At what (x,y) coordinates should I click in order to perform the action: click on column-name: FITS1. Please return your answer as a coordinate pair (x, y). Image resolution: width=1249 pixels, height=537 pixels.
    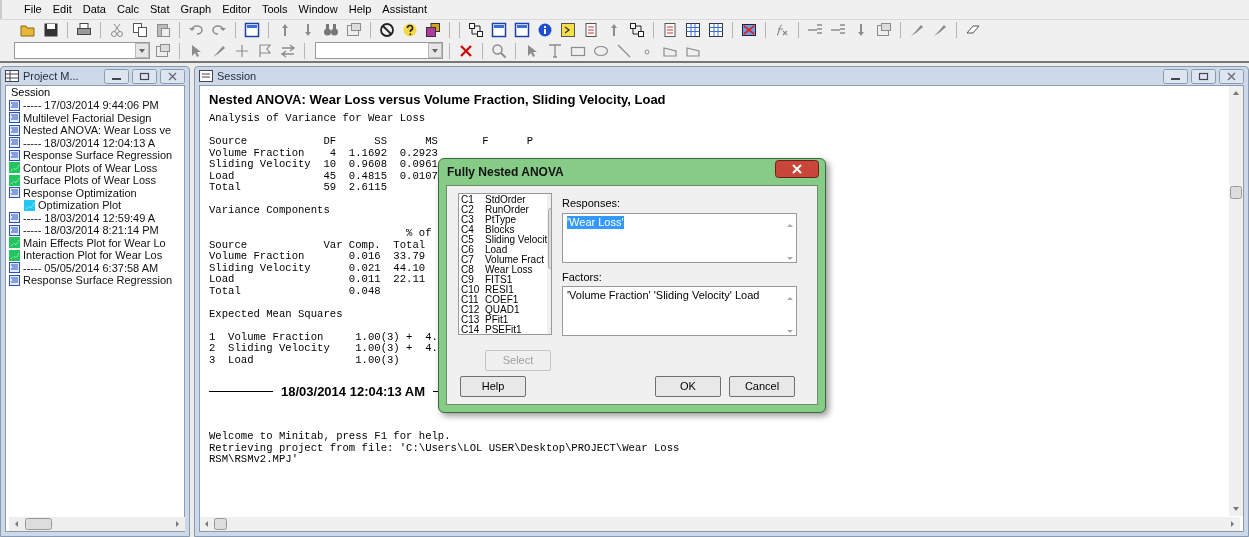
    Looking at the image, I should click on (499, 280).